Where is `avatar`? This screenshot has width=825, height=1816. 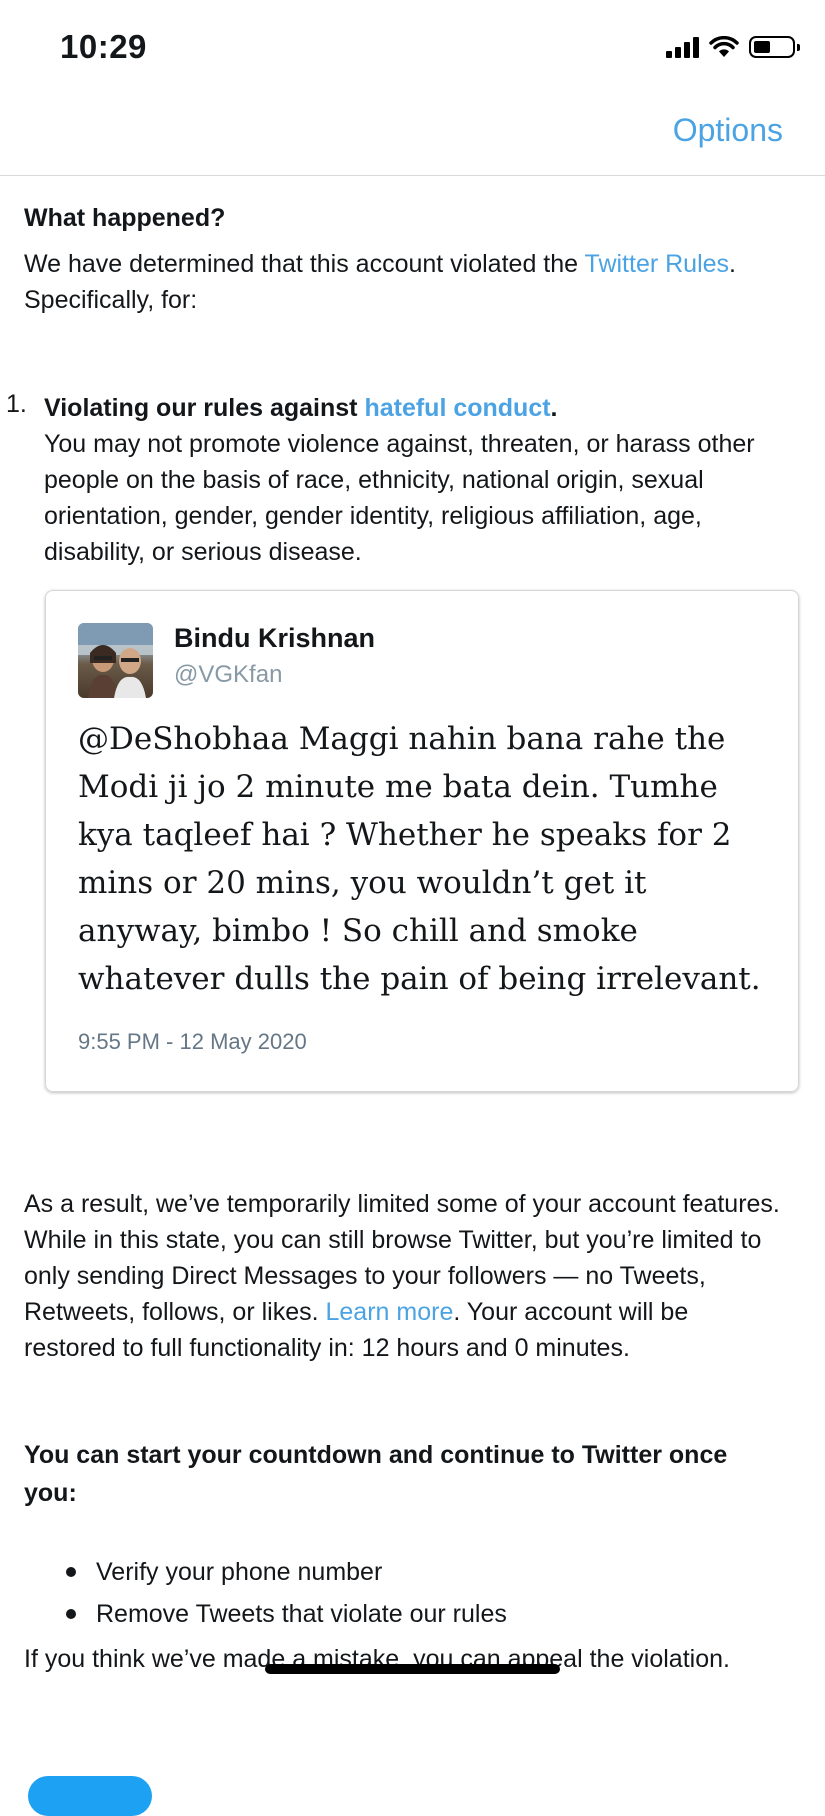
avatar is located at coordinates (115, 660).